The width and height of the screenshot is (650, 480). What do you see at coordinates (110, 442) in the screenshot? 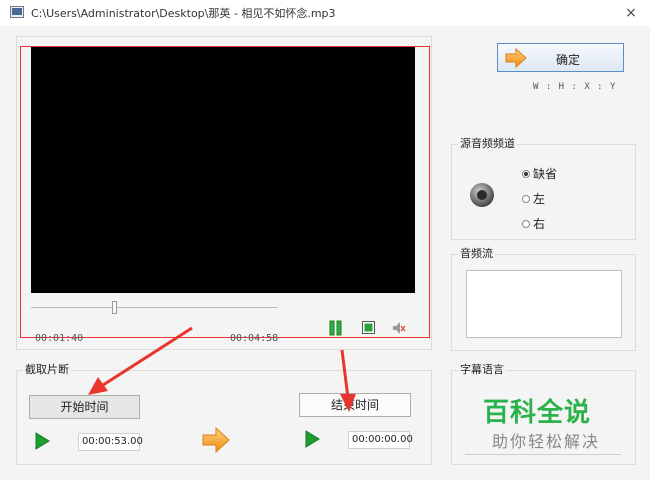
I see `start-time-field: 00:00:53.00` at bounding box center [110, 442].